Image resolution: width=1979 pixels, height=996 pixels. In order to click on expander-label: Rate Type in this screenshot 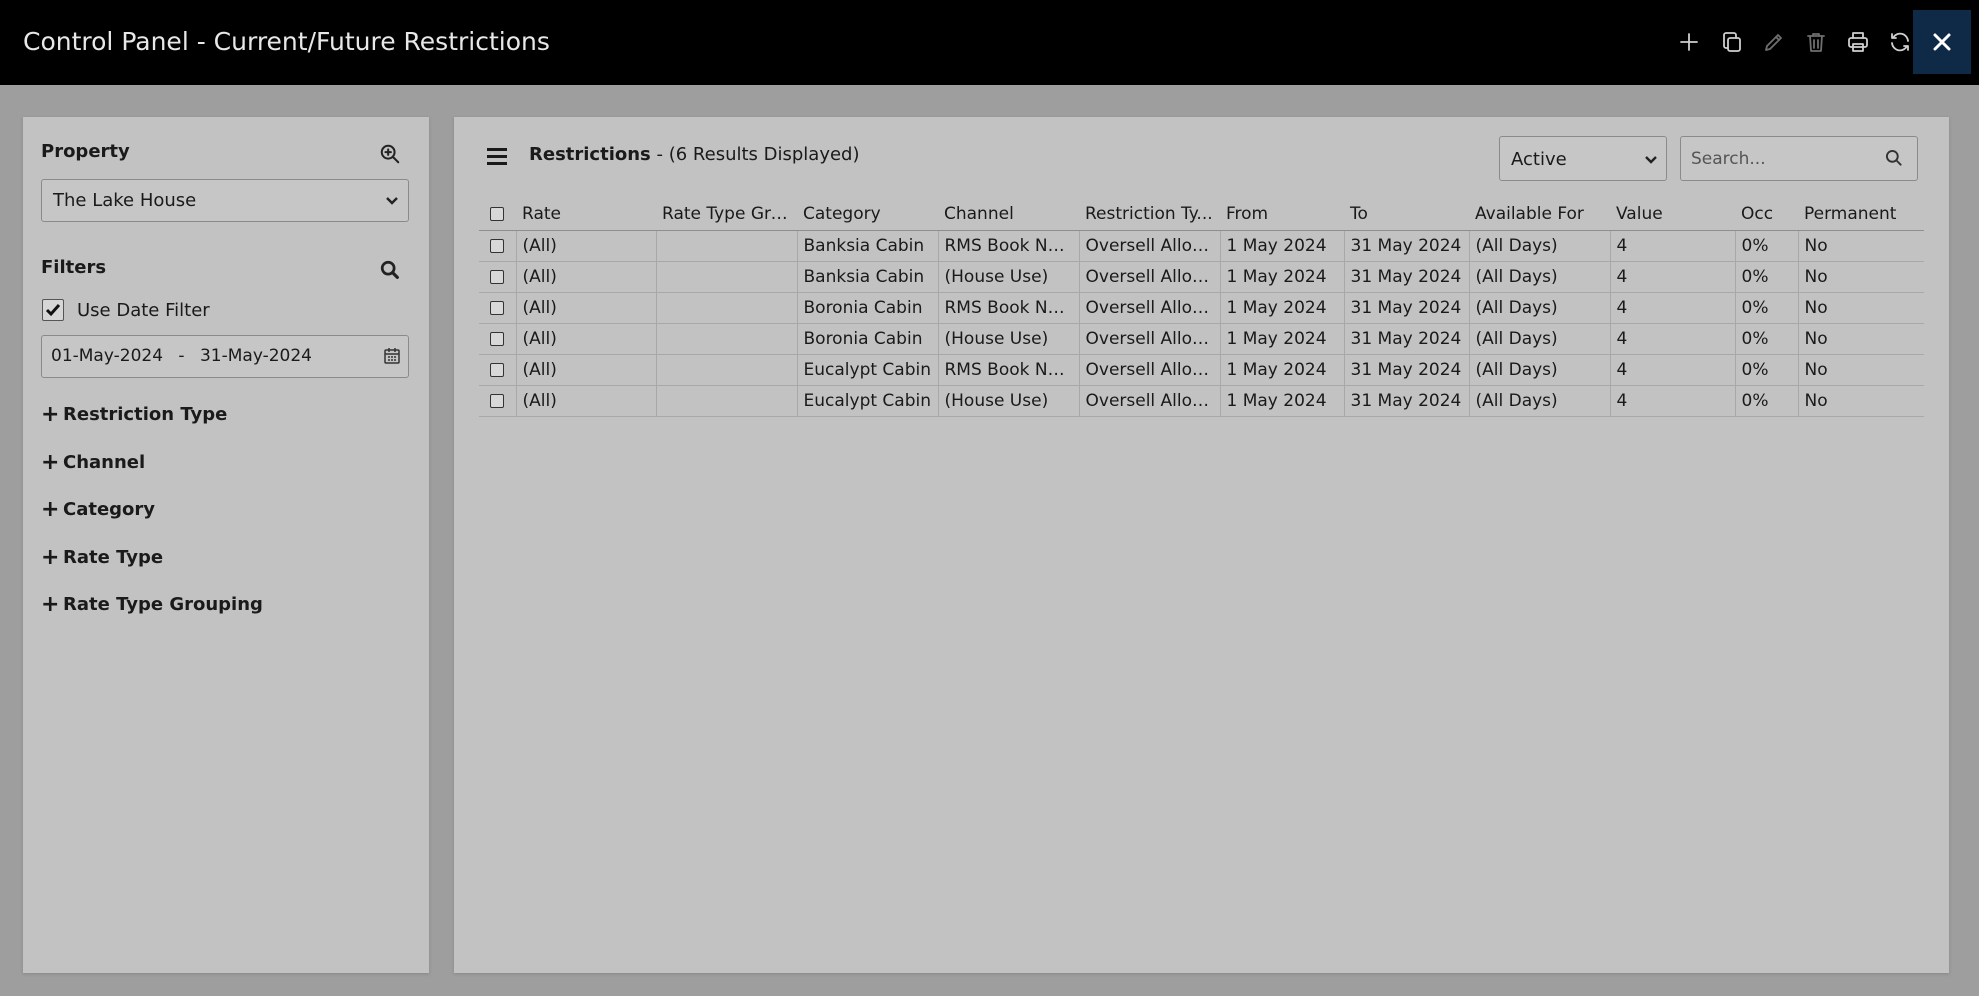, I will do `click(113, 557)`.